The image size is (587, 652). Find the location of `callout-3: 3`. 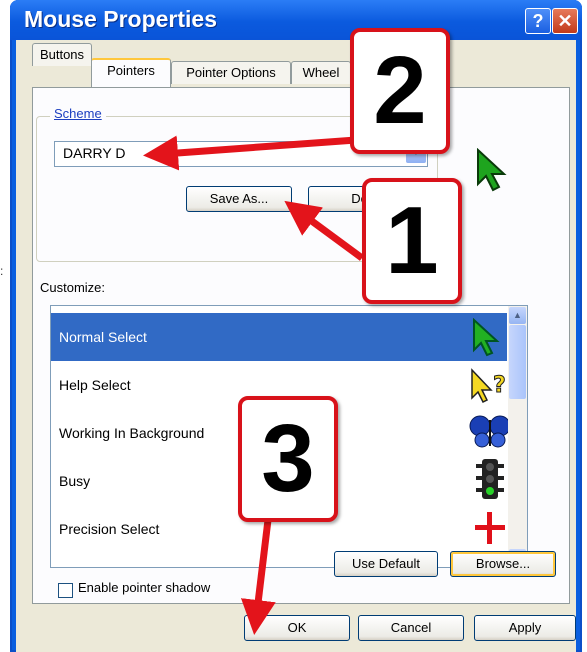

callout-3: 3 is located at coordinates (288, 459).